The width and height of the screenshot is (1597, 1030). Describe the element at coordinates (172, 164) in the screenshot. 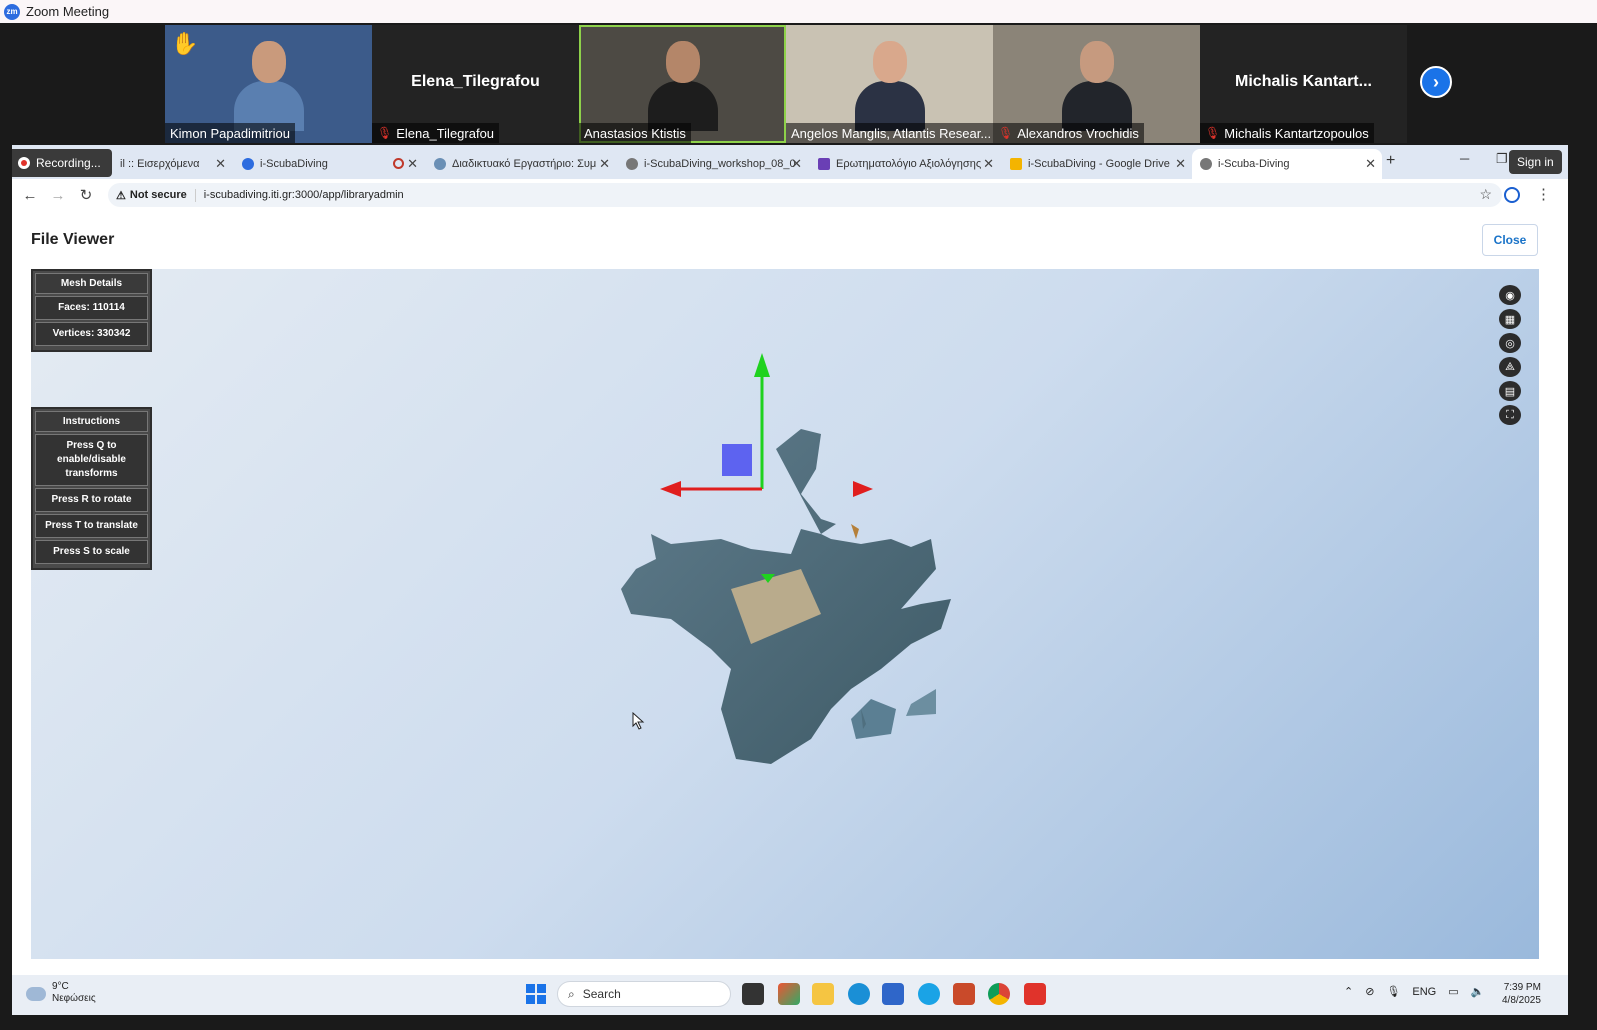

I see `browser-tab: il :: Εισερχόμενα ✕` at that location.